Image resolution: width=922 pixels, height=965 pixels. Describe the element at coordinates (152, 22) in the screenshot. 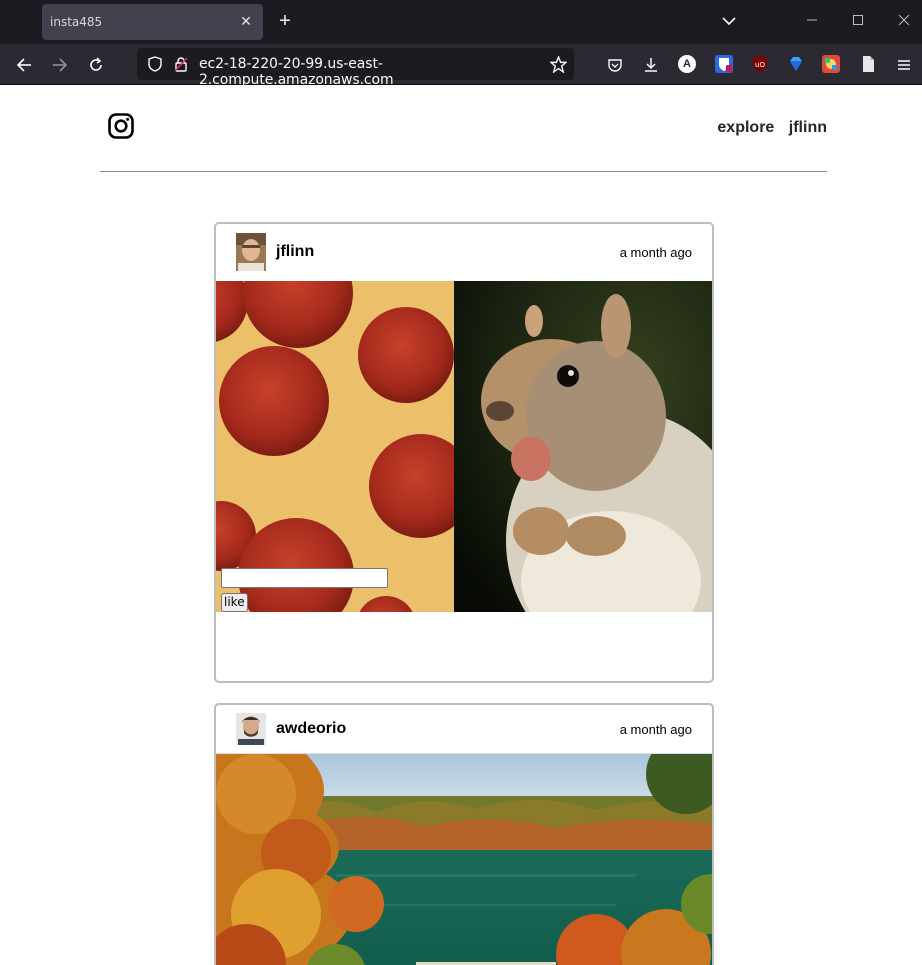

I see `browser-tab: insta485 ✕` at that location.